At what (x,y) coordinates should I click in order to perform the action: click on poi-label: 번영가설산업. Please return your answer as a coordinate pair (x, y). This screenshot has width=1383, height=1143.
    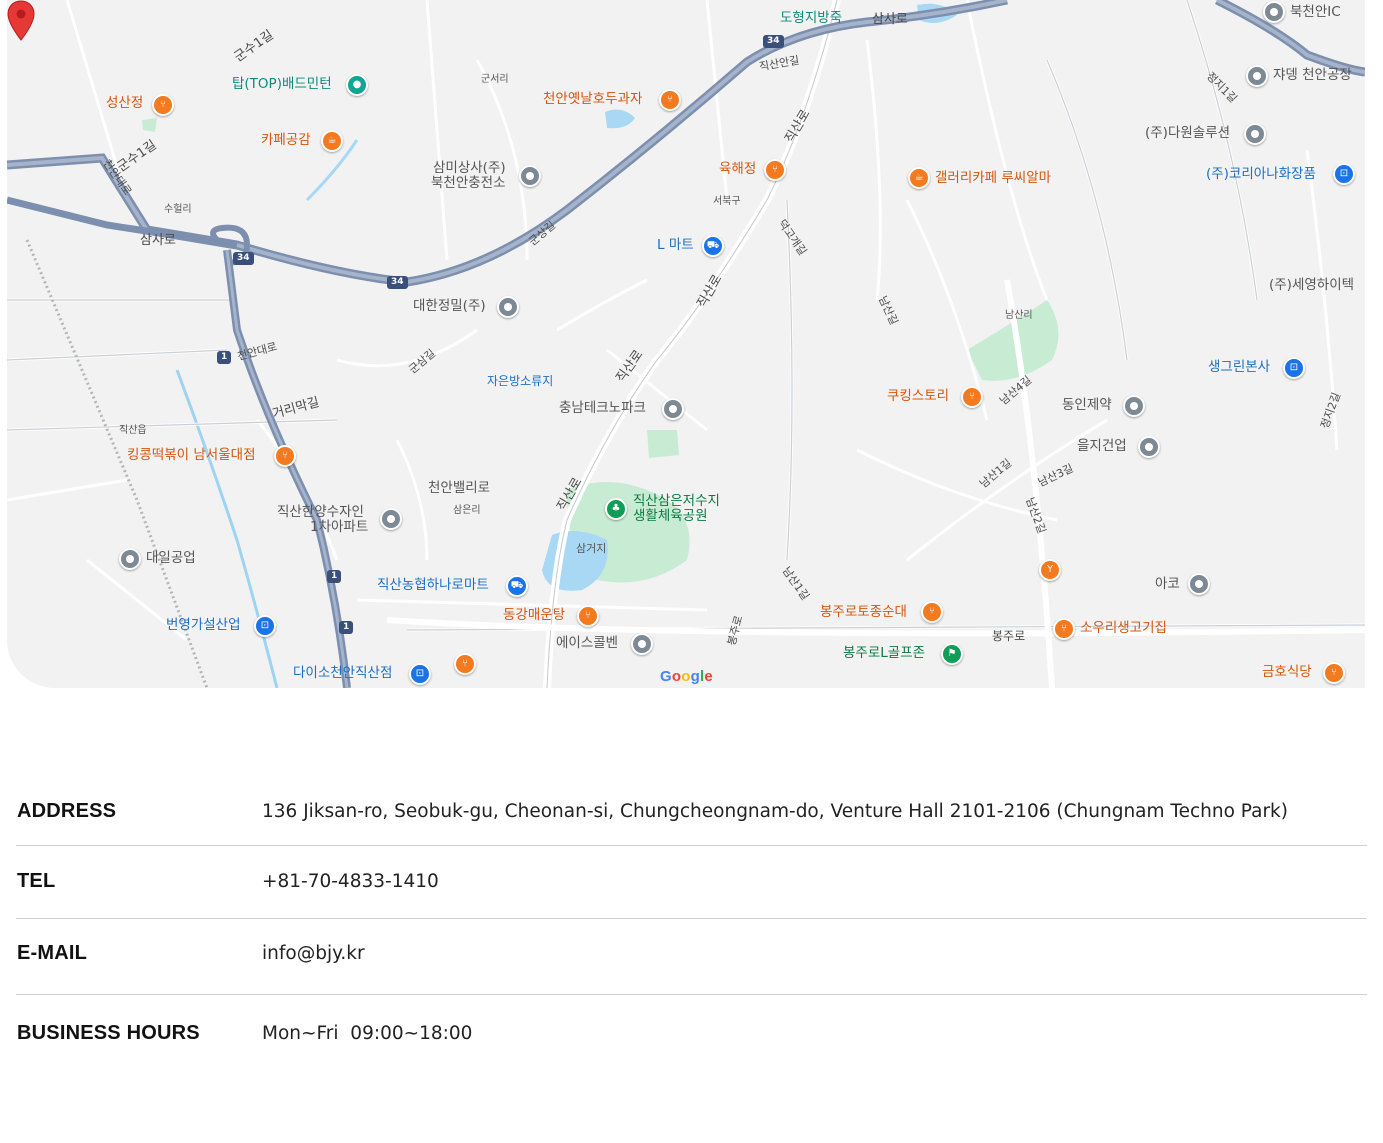
    Looking at the image, I should click on (203, 625).